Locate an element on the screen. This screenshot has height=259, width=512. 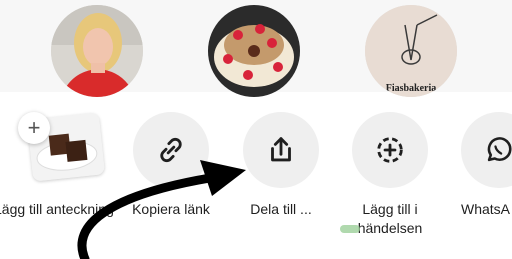
svg-text: Fiasbakeria is located at coordinates (411, 88).